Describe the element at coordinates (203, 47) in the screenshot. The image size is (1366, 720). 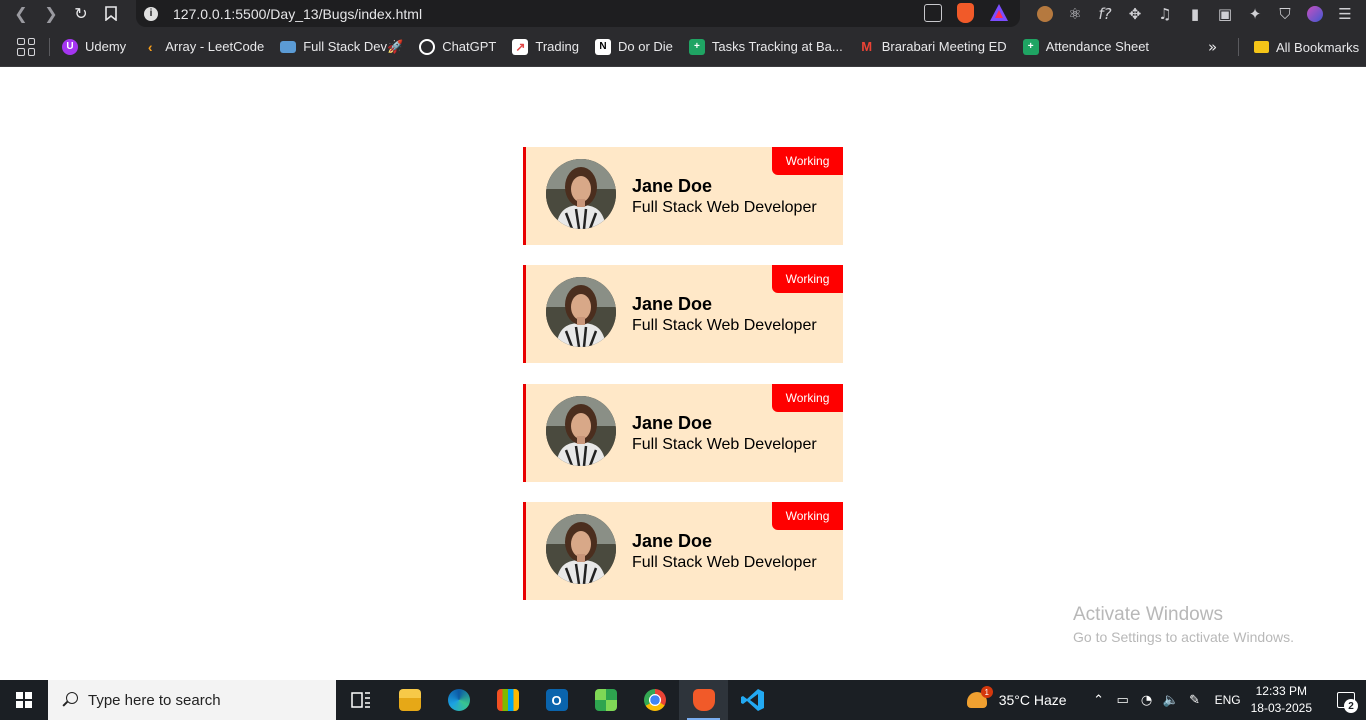
I see `bookmark-leetcode: ‹ Array - LeetCode` at that location.